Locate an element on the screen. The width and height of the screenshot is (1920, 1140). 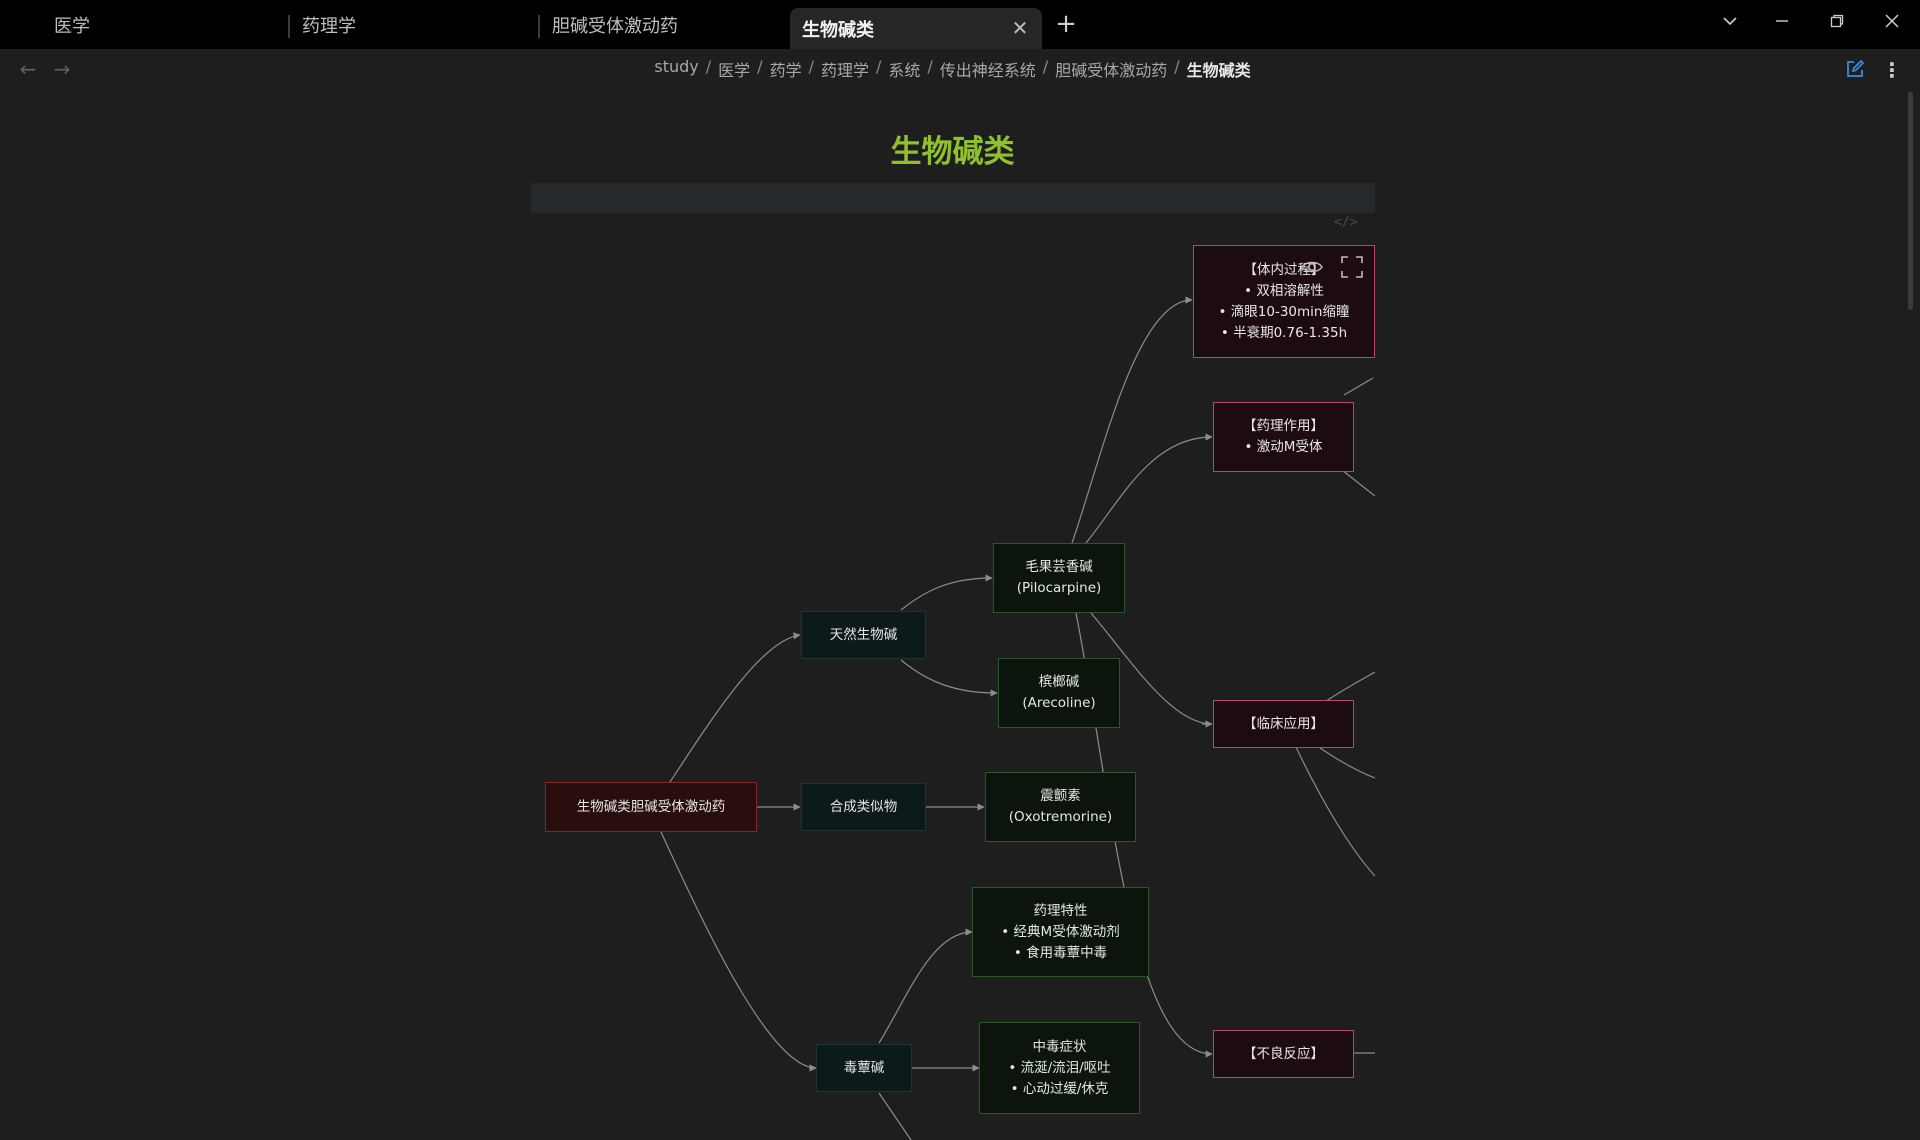
minimize-icon is located at coordinates (1782, 24).